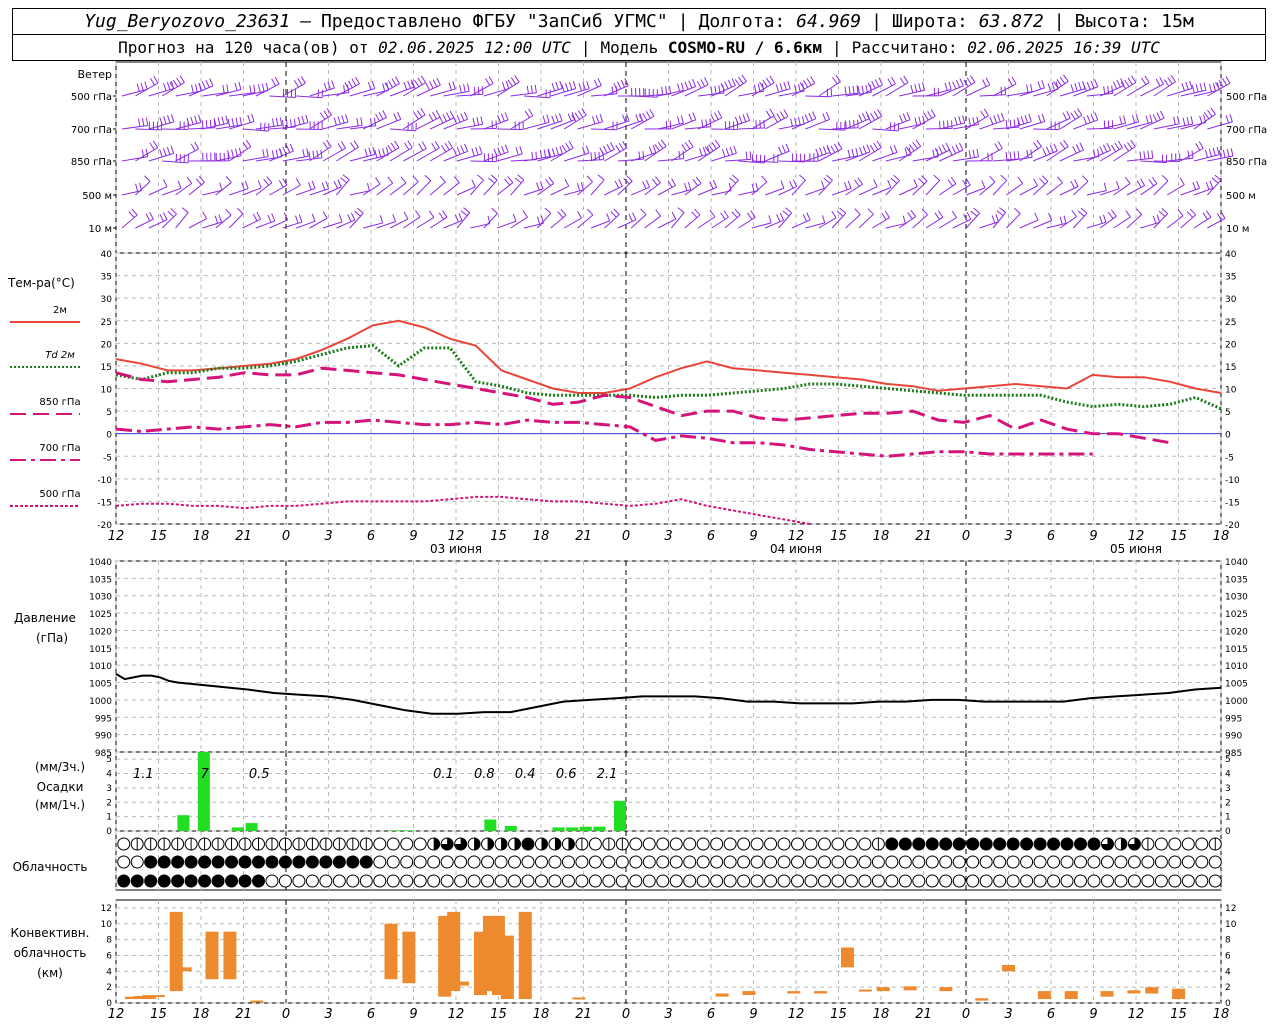 The image size is (1280, 1024). What do you see at coordinates (668, 536) in the screenshot?
I see `hour-tick-label: 3` at bounding box center [668, 536].